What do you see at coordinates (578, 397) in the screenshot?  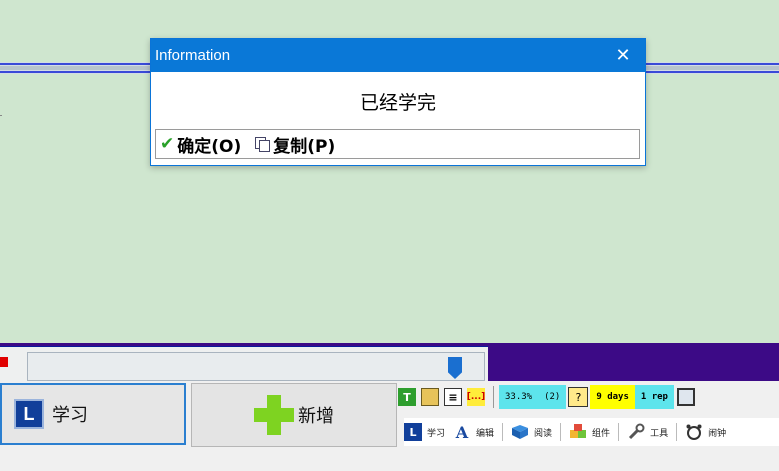 I see `lightbulb-icon: ?` at bounding box center [578, 397].